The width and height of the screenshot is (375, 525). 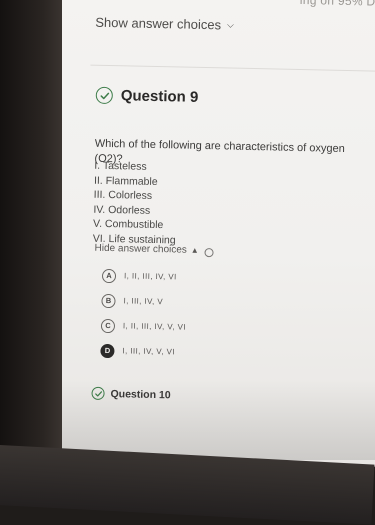 I want to click on choice-letter-badge: A, so click(x=109, y=275).